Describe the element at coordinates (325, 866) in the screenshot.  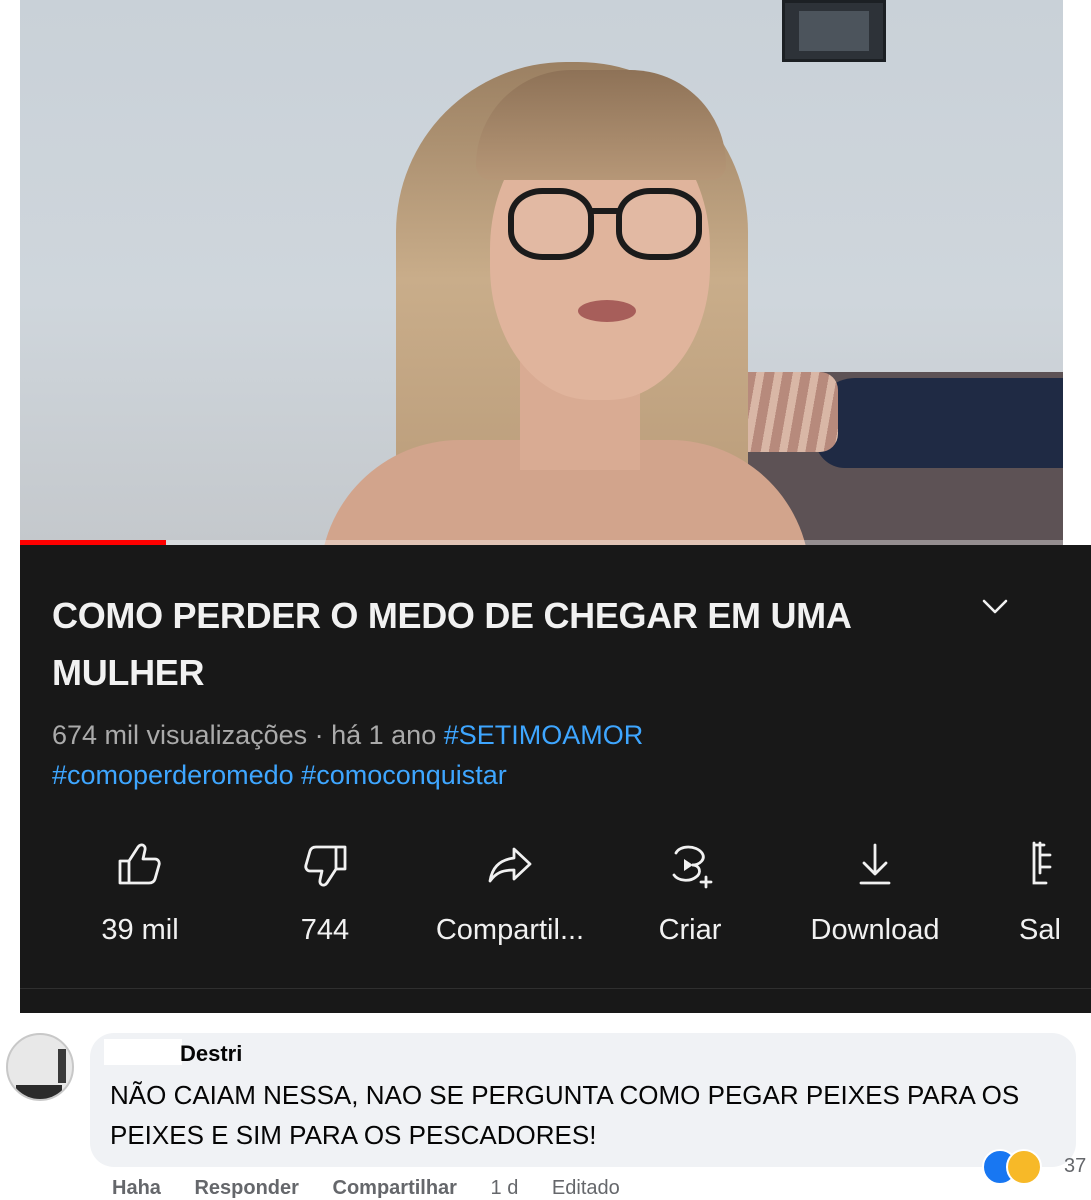
I see `dislike-icon` at that location.